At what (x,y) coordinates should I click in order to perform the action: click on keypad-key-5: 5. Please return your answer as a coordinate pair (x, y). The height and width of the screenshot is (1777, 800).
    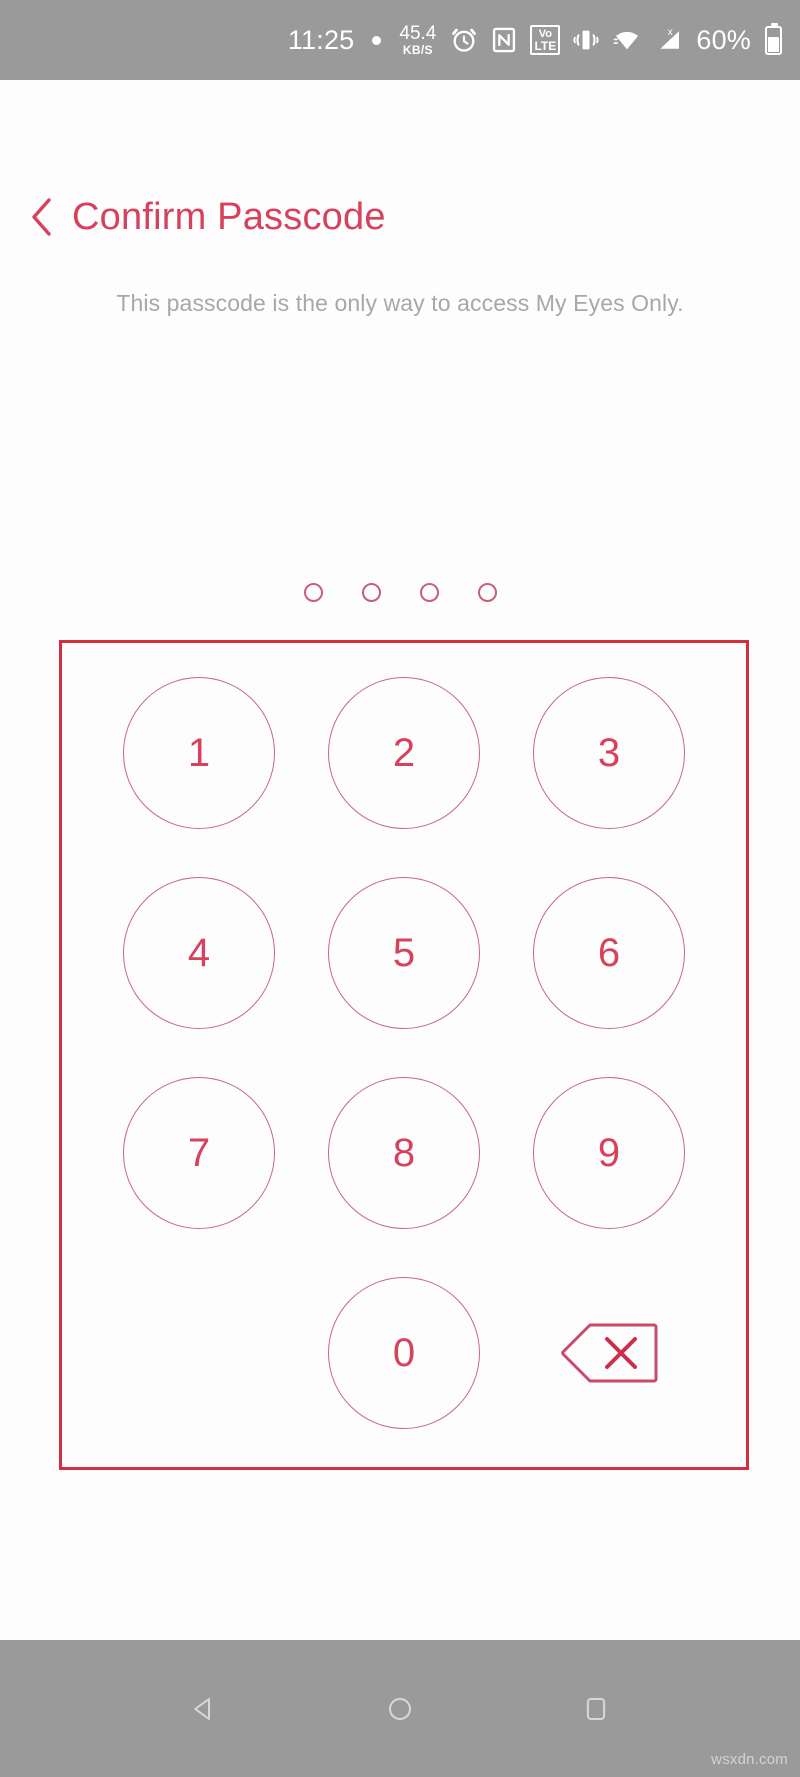
    Looking at the image, I should click on (404, 953).